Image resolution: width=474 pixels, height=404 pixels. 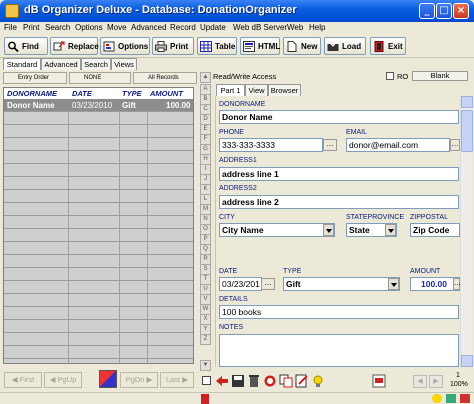 What do you see at coordinates (379, 381) in the screenshot?
I see `print-record-icon` at bounding box center [379, 381].